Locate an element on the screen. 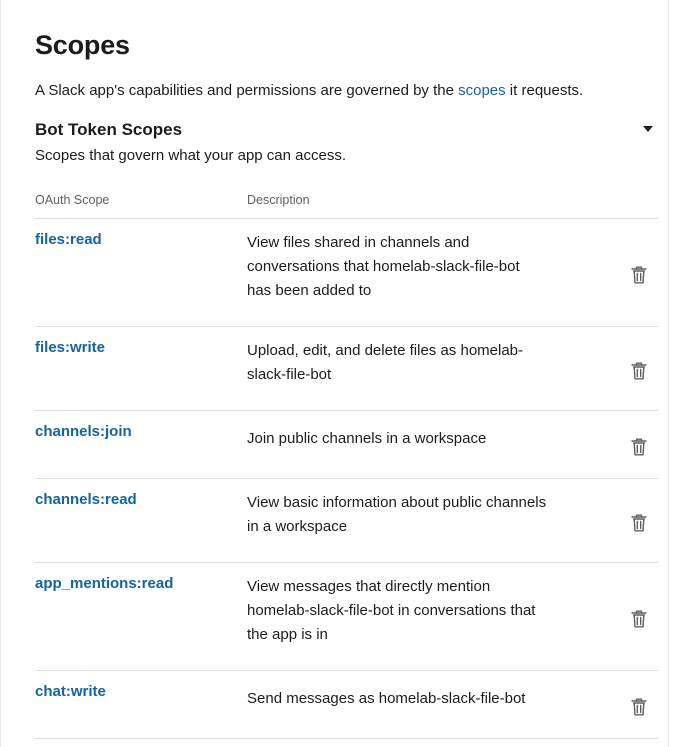  scope-link: files:write is located at coordinates (70, 347).